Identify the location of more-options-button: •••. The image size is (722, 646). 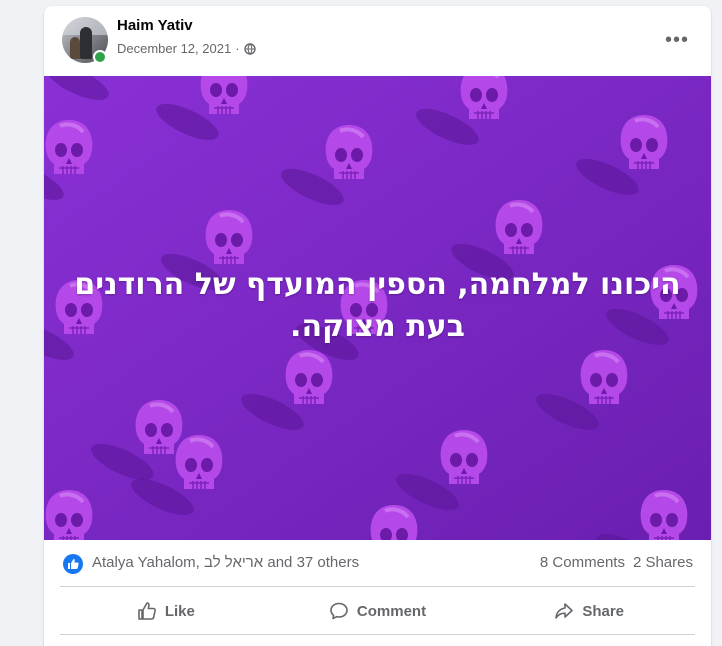
(677, 40).